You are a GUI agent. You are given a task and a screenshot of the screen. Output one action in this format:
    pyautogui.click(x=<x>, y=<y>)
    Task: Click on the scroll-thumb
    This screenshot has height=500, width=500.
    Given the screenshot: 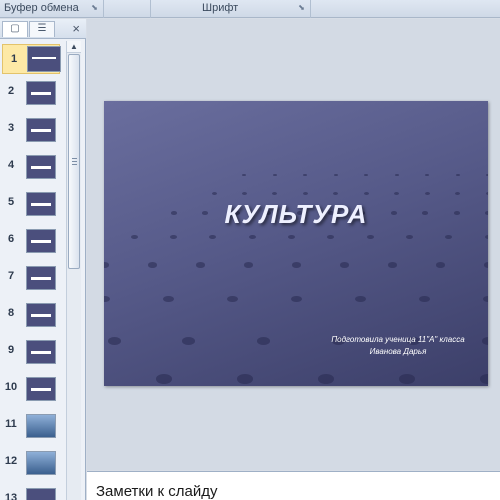 What is the action you would take?
    pyautogui.click(x=74, y=161)
    